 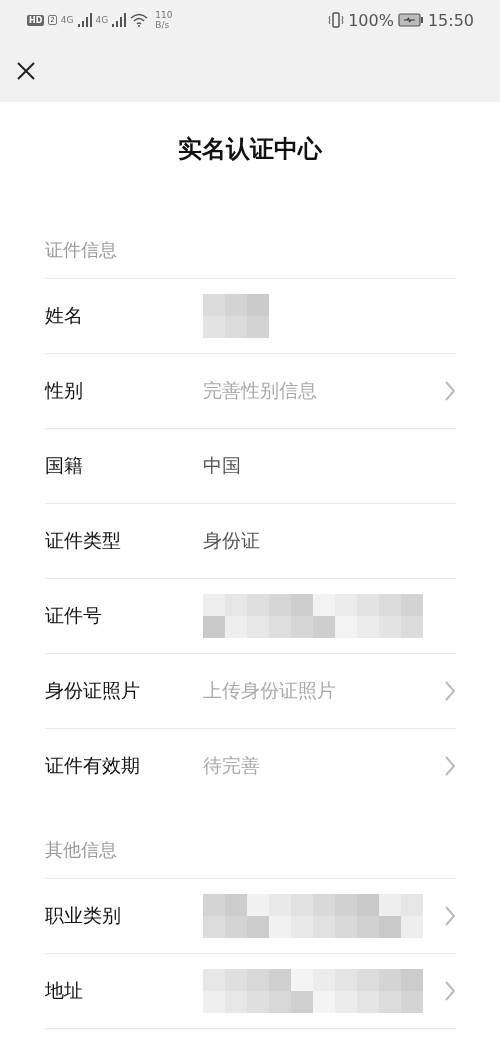 What do you see at coordinates (36, 20) in the screenshot?
I see `hd-badge: HD` at bounding box center [36, 20].